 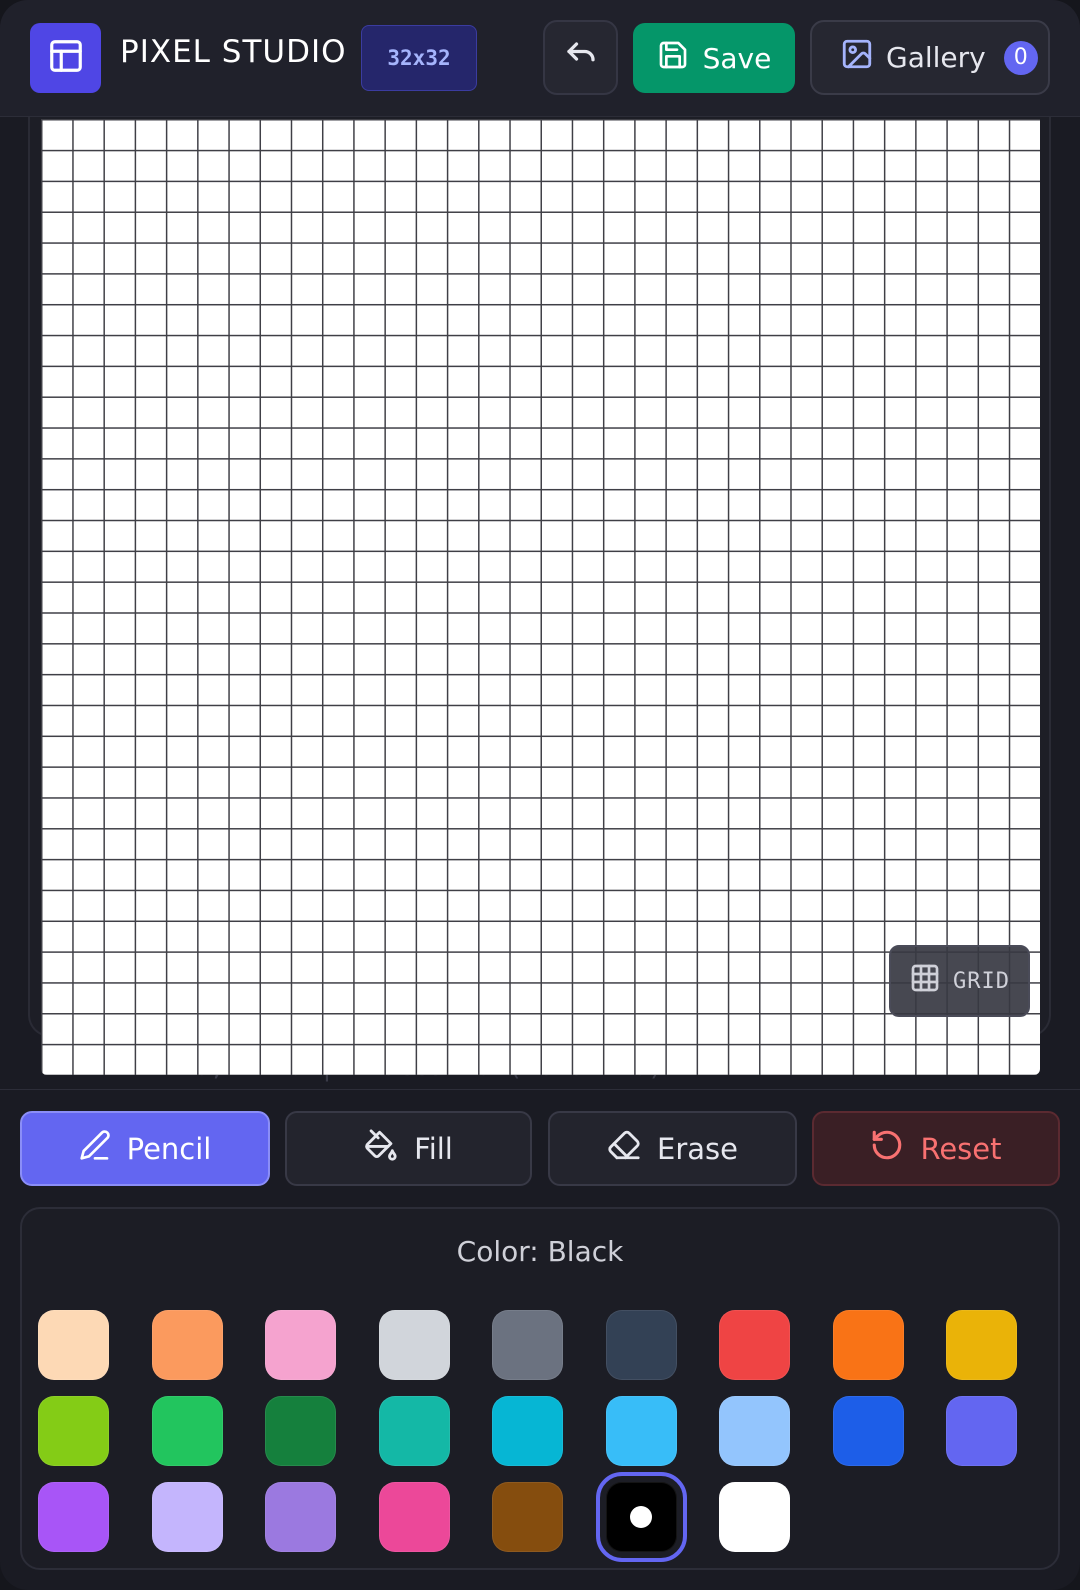 What do you see at coordinates (73, 1345) in the screenshot?
I see `color-swatch-peach` at bounding box center [73, 1345].